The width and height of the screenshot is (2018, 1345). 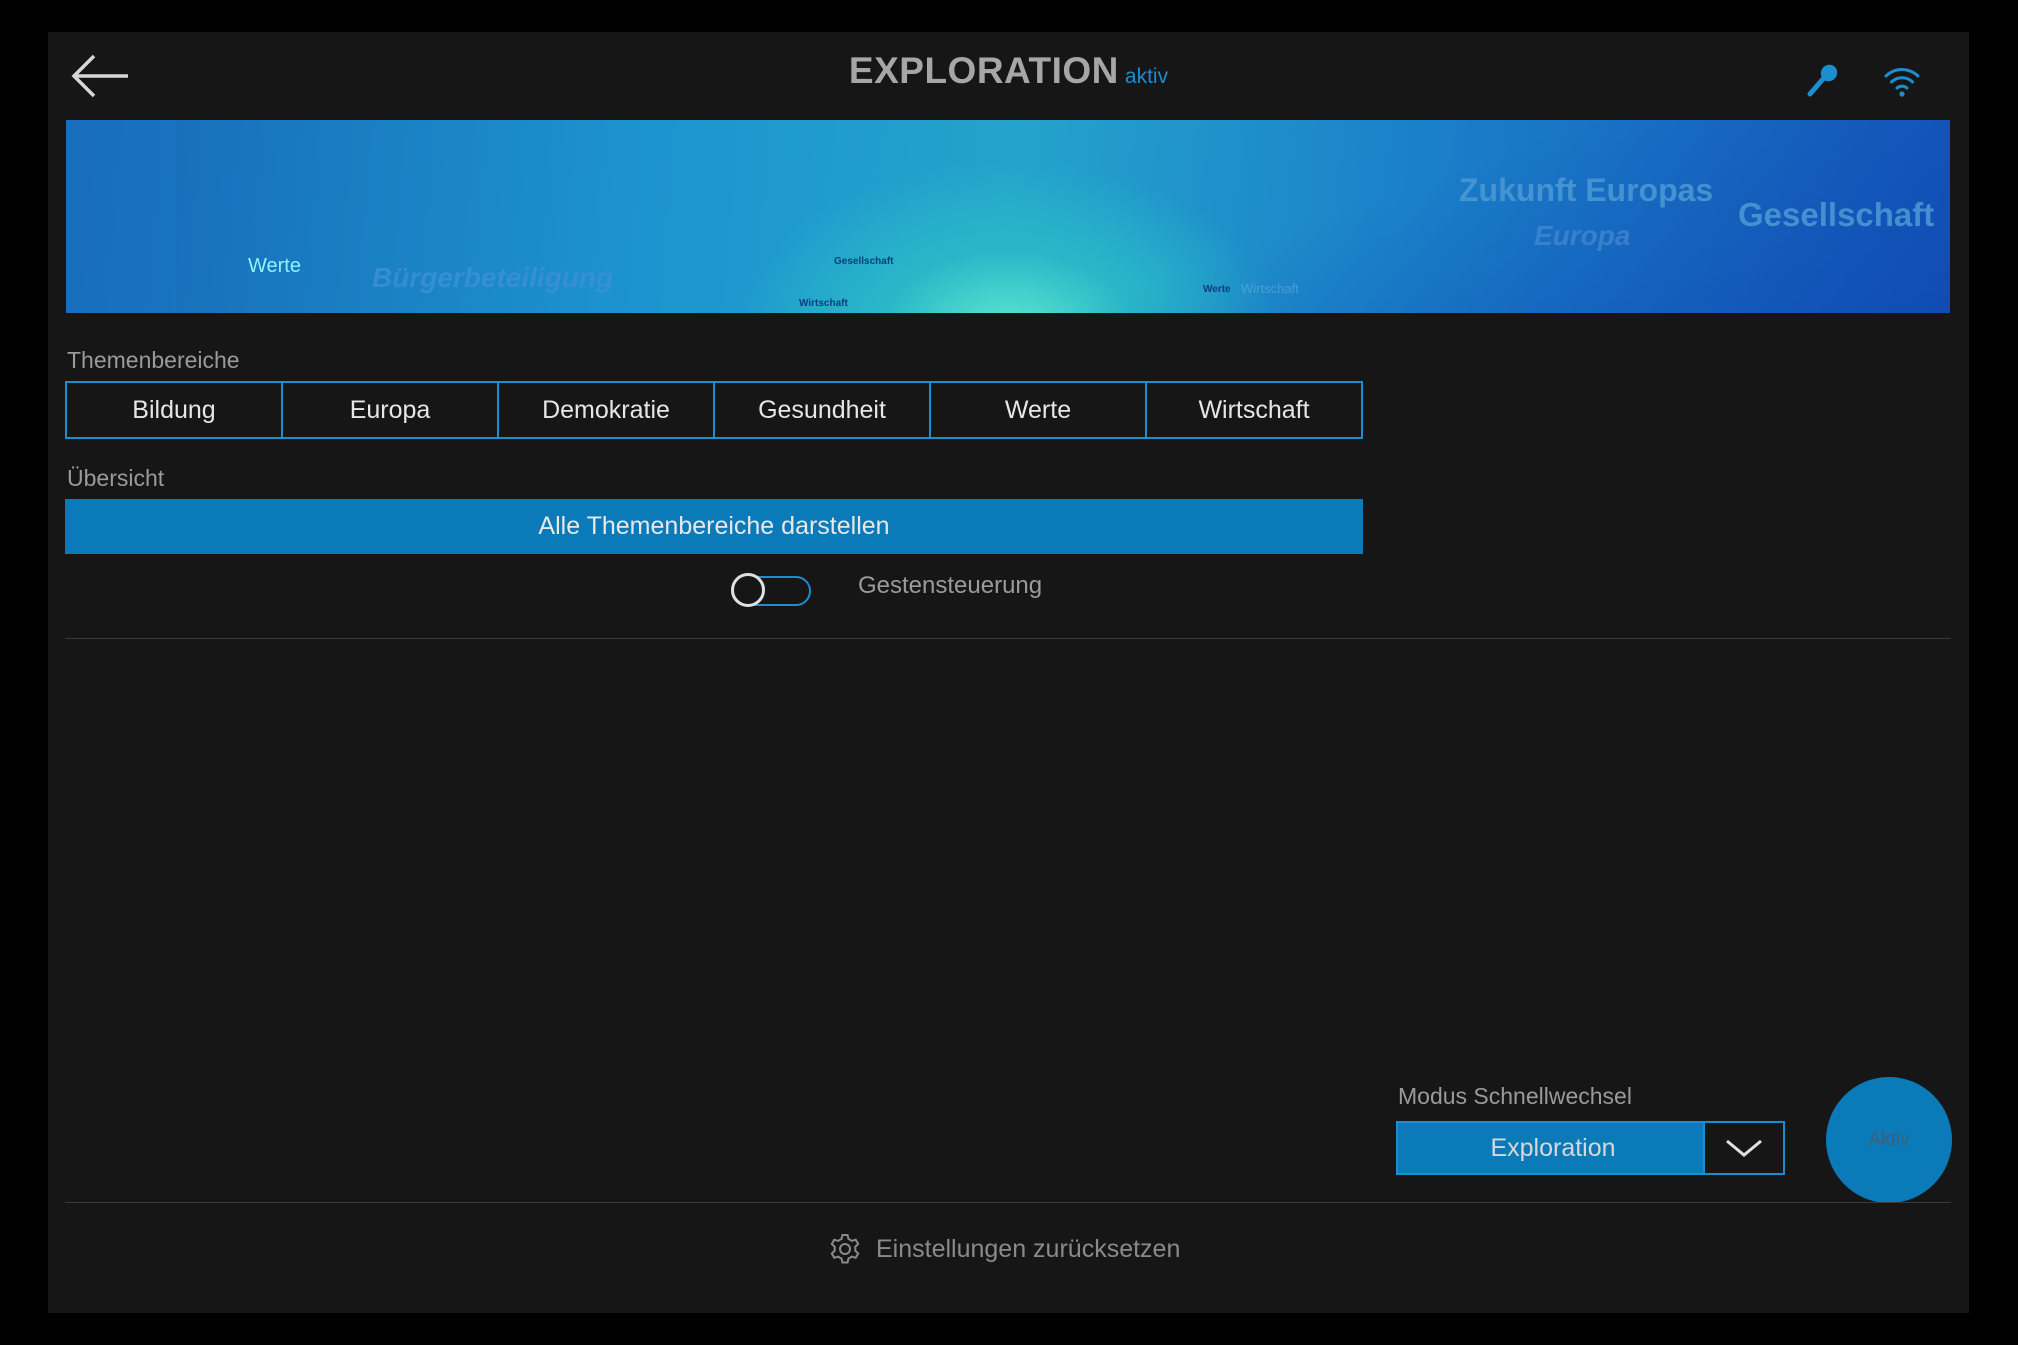 What do you see at coordinates (1889, 1140) in the screenshot?
I see `activate-mode-button: Aktiv` at bounding box center [1889, 1140].